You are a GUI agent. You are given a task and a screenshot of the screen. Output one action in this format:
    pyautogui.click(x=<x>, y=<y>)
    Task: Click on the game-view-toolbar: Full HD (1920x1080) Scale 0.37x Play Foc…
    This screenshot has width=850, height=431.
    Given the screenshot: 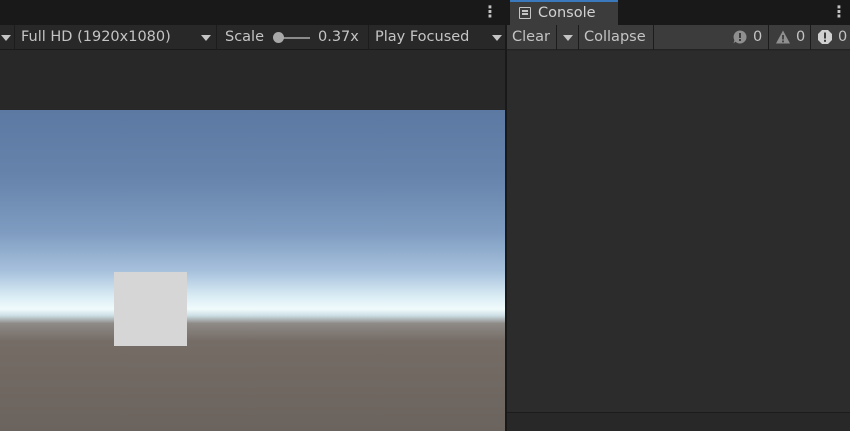 What is the action you would take?
    pyautogui.click(x=252, y=37)
    